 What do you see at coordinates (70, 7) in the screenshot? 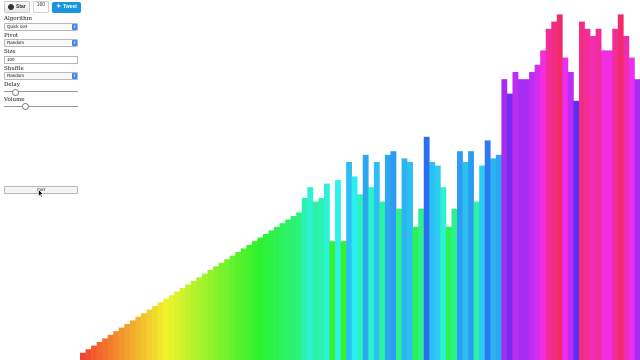
I see `tweet-label: Tweet` at bounding box center [70, 7].